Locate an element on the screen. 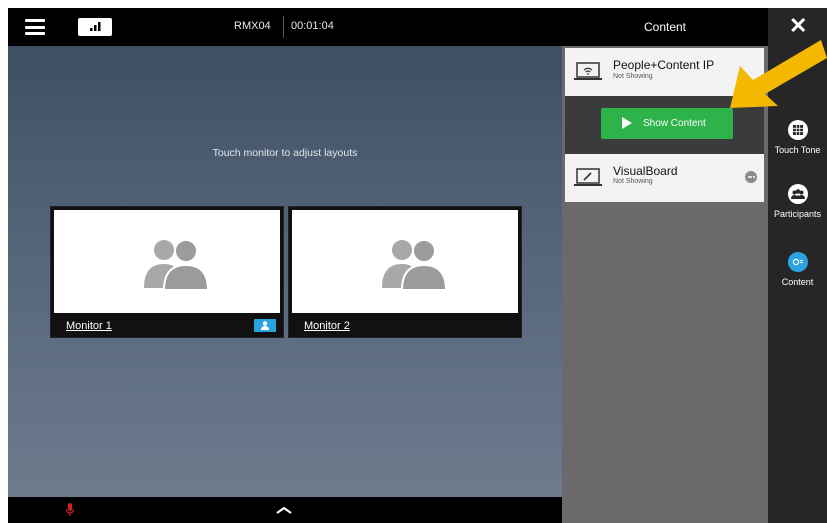 The height and width of the screenshot is (523, 827). show-content-button: Show Content is located at coordinates (667, 123).